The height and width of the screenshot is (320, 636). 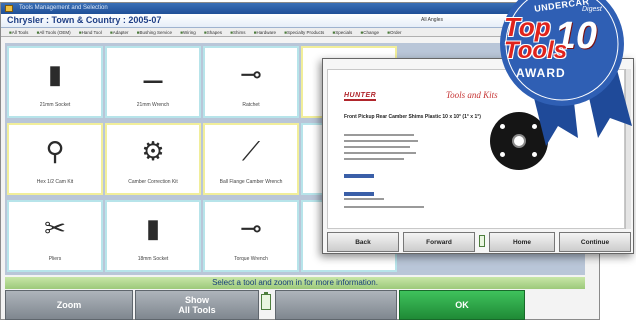 What do you see at coordinates (197, 305) in the screenshot?
I see `show-all-tools-button: Show All Tools` at bounding box center [197, 305].